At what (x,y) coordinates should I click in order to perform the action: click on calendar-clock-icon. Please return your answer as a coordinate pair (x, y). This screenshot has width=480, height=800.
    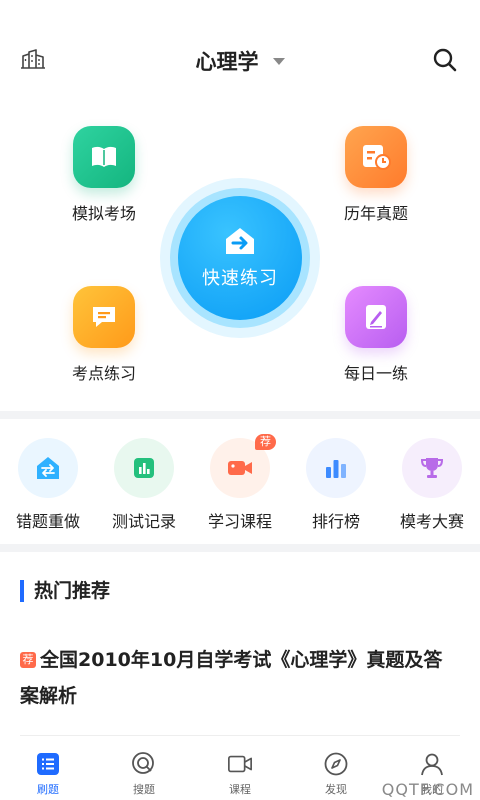
    Looking at the image, I should click on (376, 157).